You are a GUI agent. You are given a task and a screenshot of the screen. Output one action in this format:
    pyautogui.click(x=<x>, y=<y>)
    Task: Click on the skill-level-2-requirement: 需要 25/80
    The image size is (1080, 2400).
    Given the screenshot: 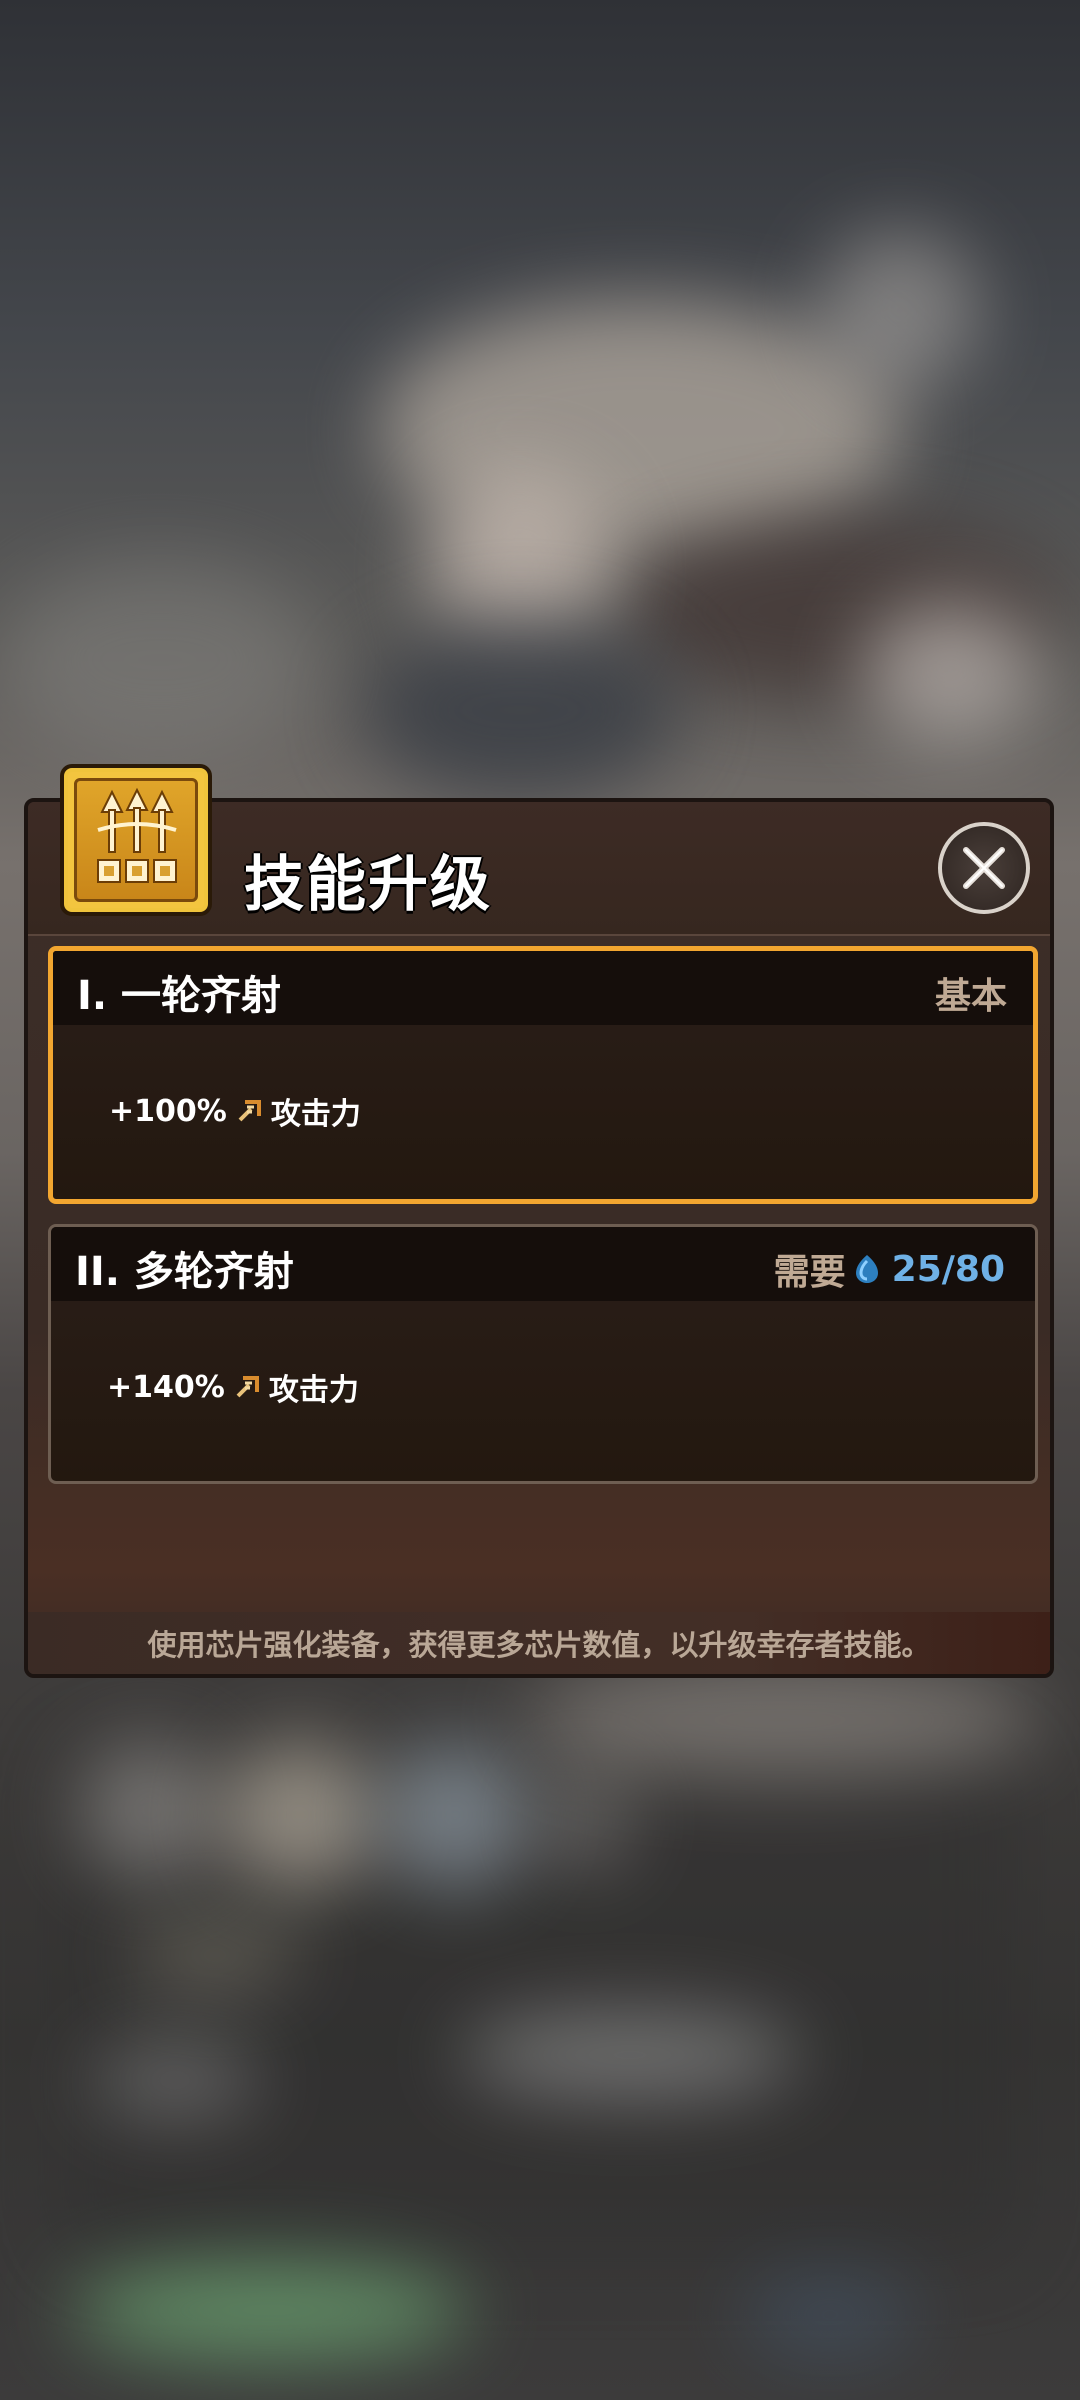 What is the action you would take?
    pyautogui.click(x=889, y=1269)
    